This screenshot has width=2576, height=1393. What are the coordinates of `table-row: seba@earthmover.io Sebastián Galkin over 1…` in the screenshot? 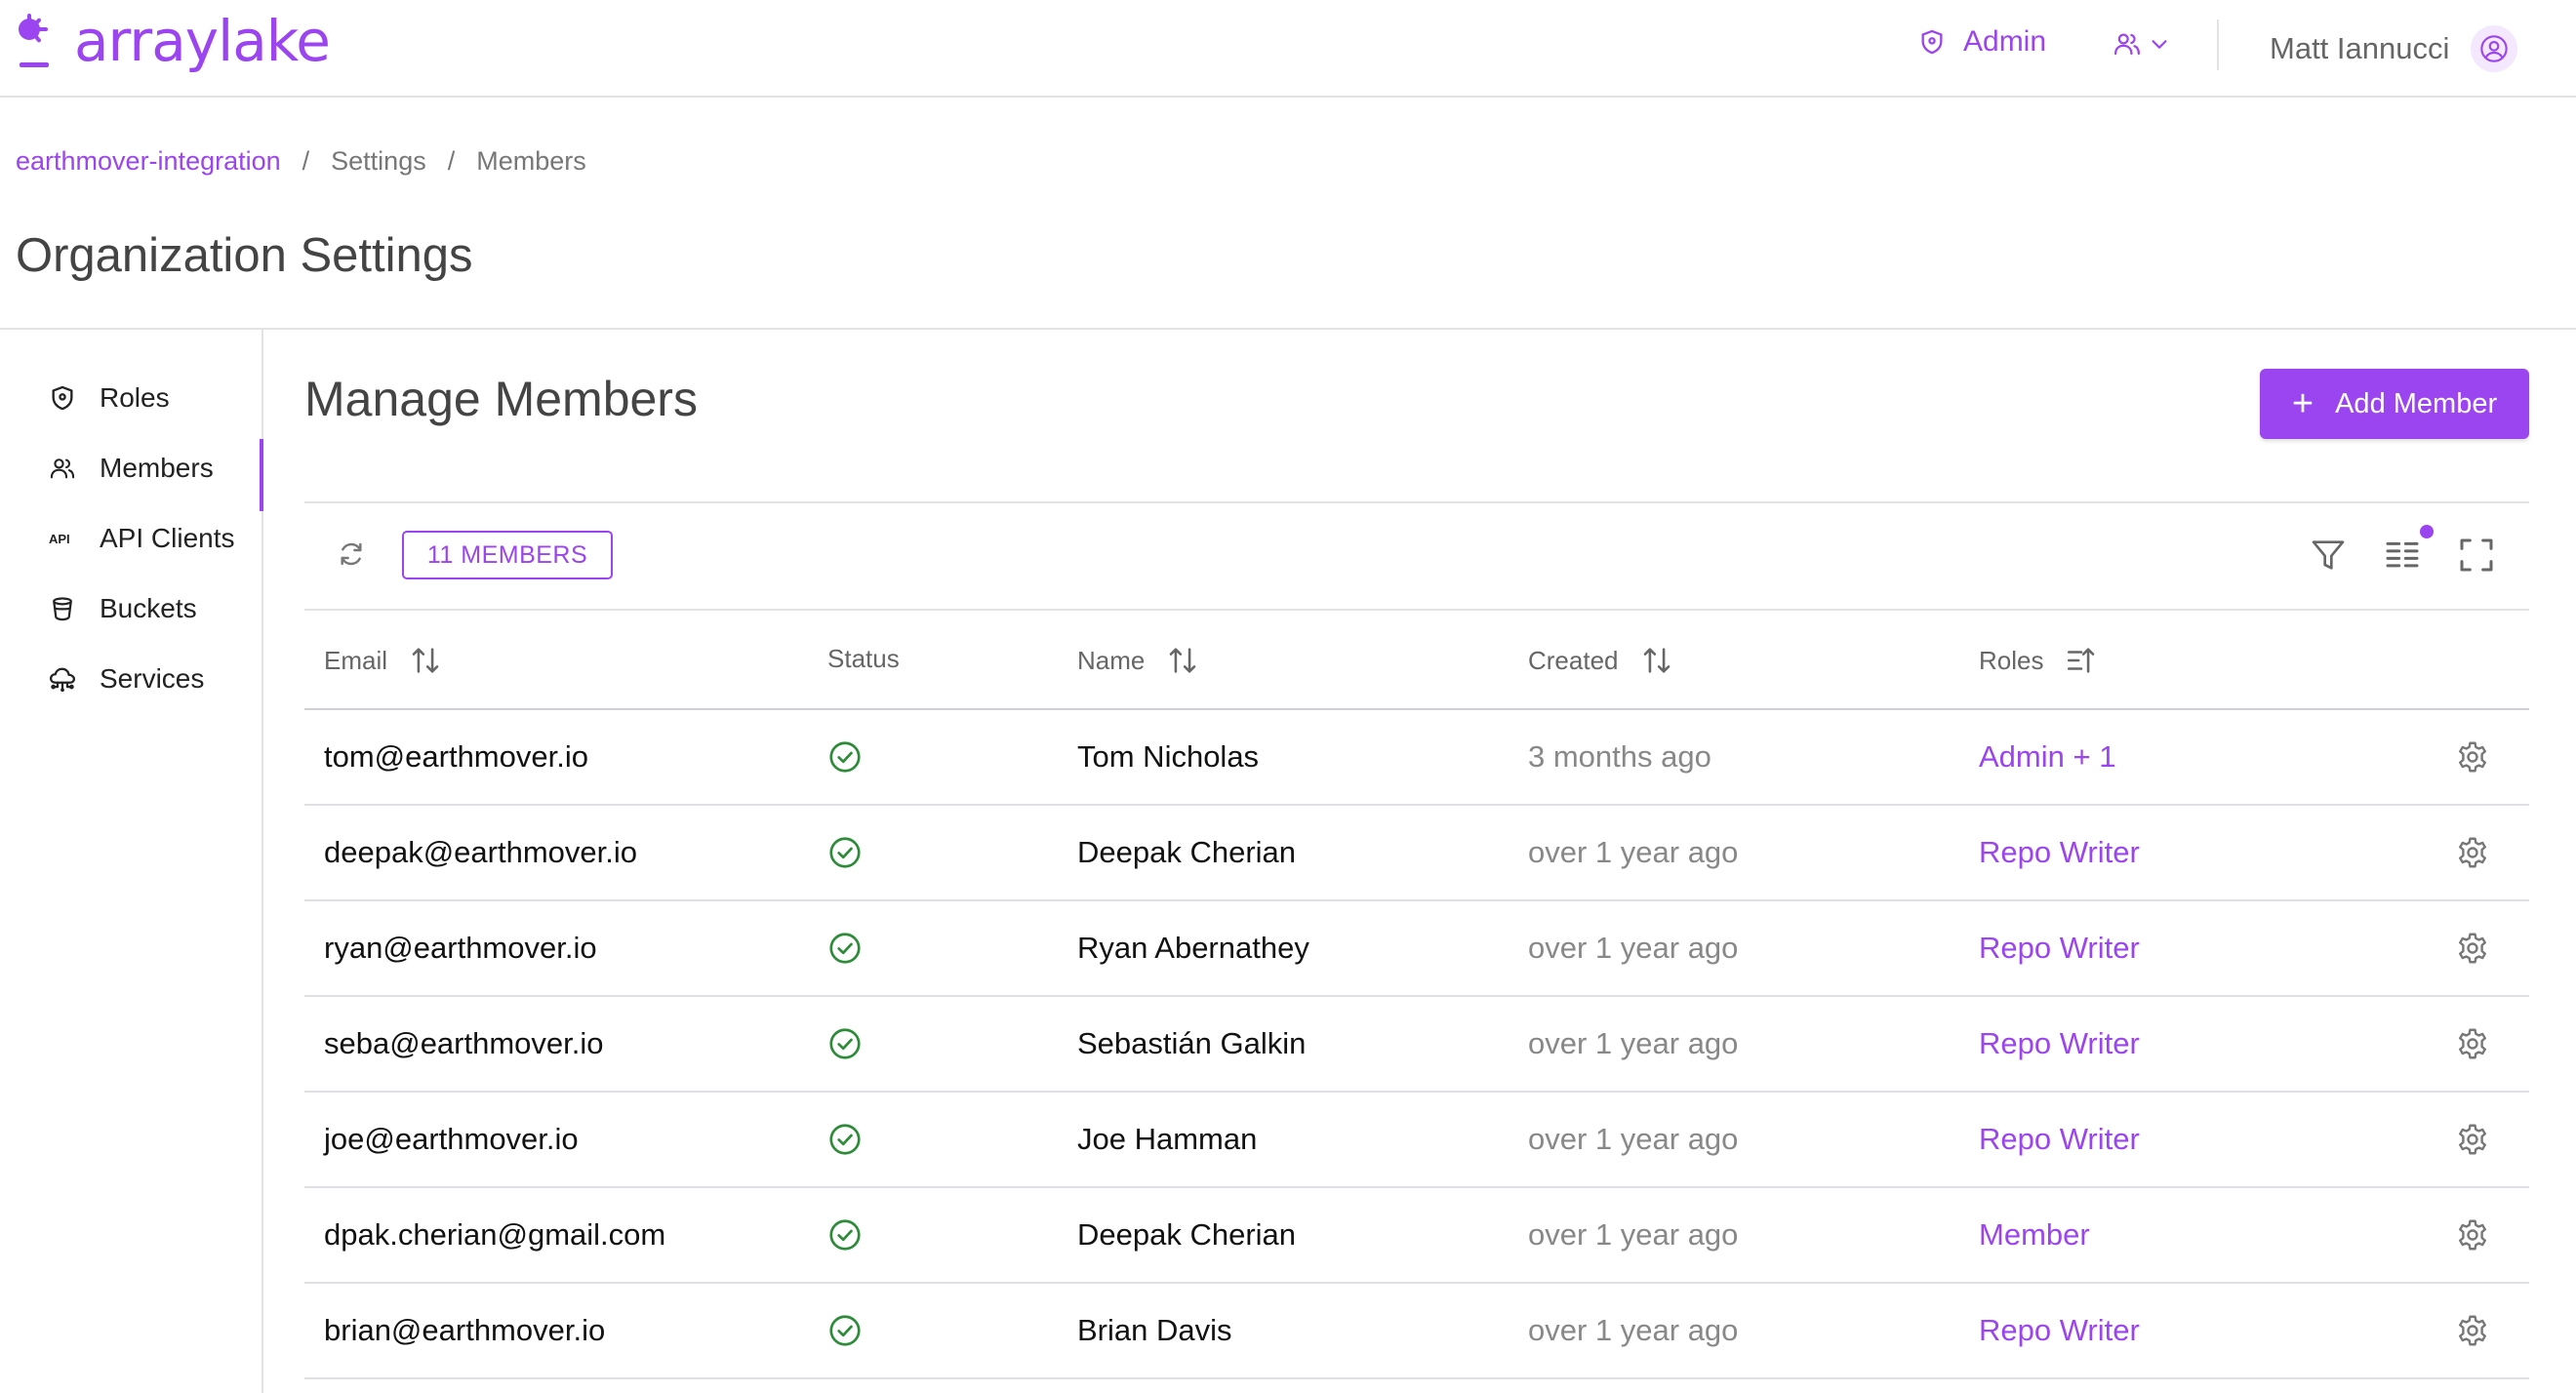 It's located at (1416, 1045).